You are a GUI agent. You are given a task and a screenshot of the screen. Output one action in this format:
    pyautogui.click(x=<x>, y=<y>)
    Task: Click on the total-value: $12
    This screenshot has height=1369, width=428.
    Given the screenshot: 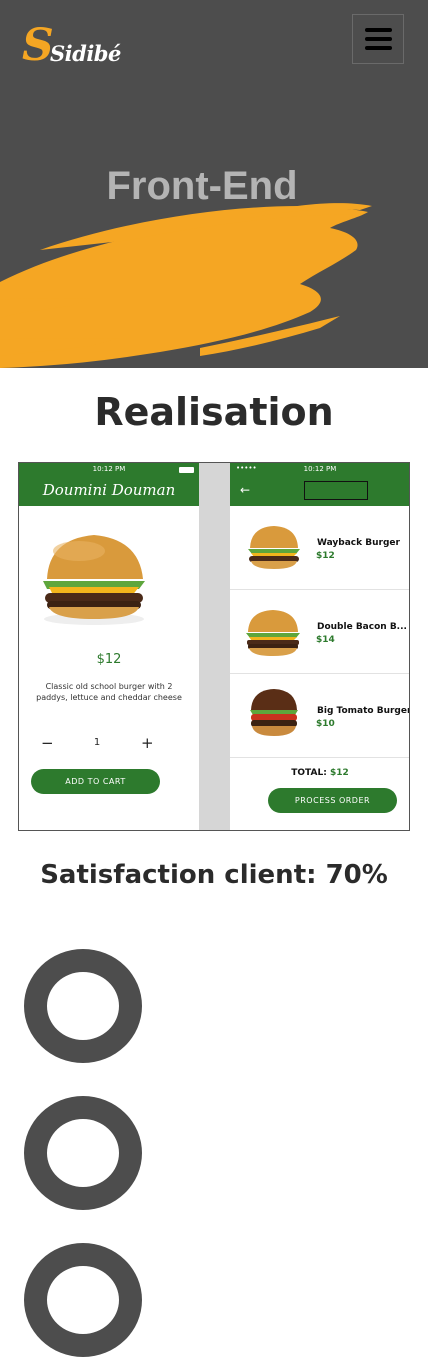 What is the action you would take?
    pyautogui.click(x=339, y=773)
    